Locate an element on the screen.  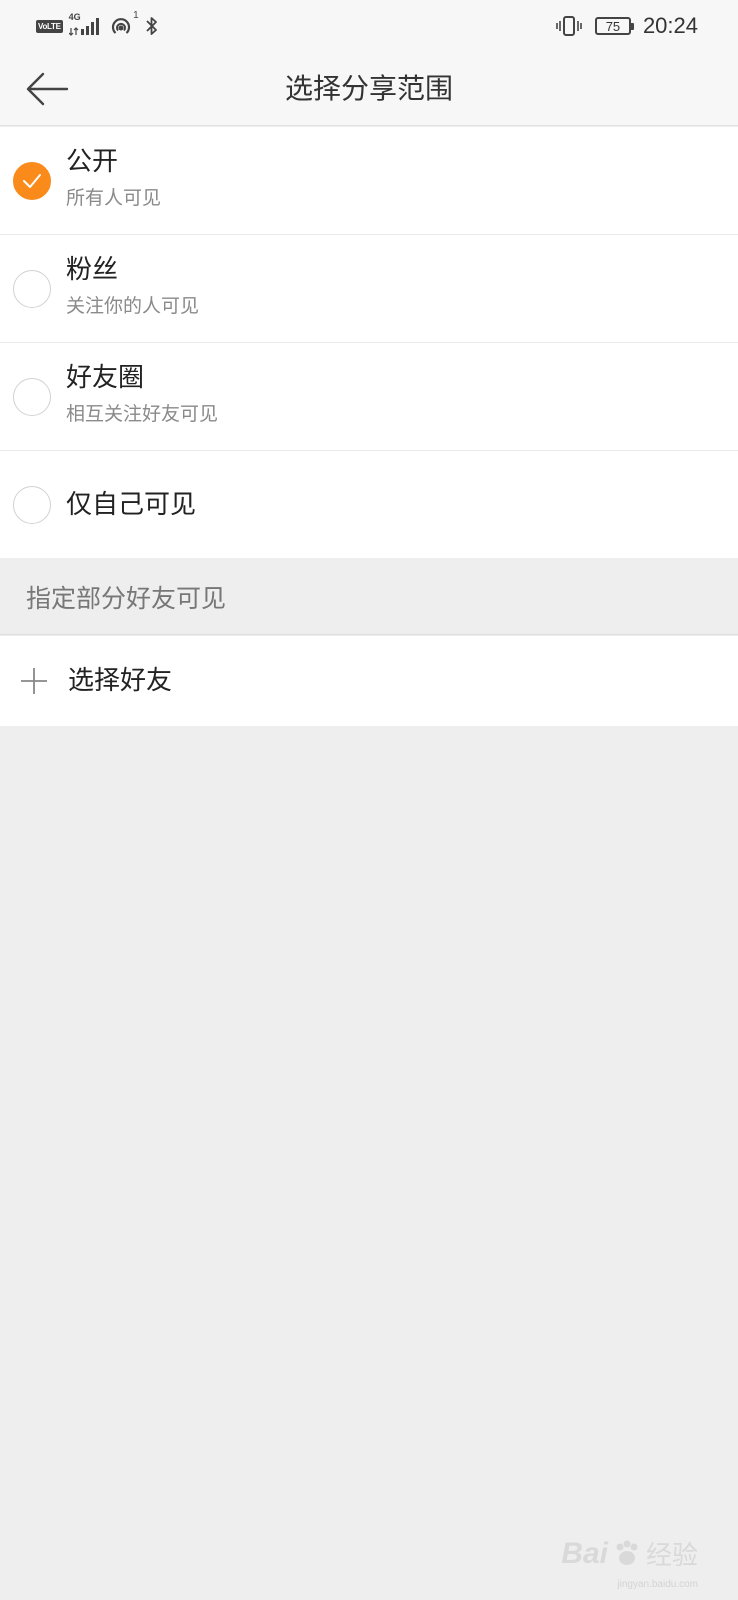
page-title: 选择分享范围 is located at coordinates (368, 88).